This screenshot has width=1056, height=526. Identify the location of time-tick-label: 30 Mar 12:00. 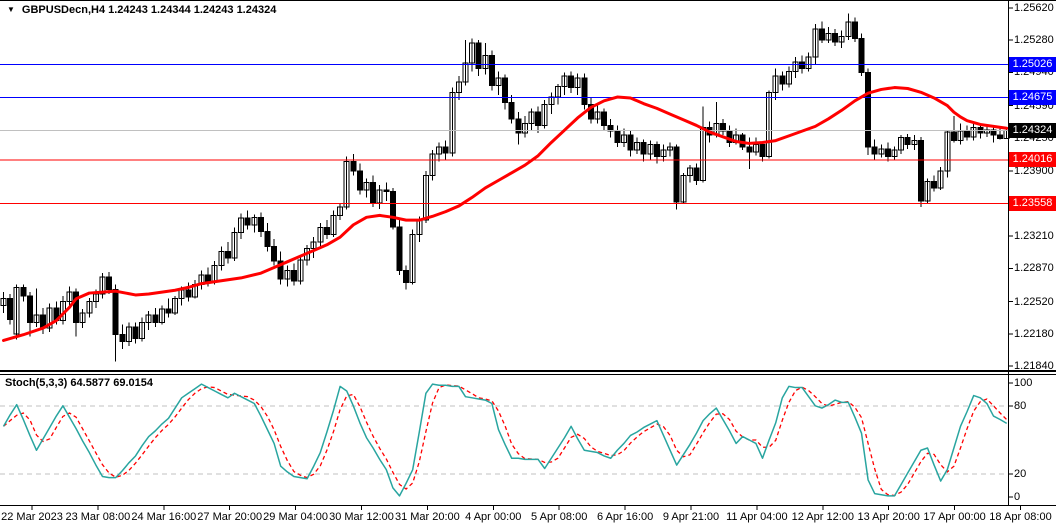
(361, 517).